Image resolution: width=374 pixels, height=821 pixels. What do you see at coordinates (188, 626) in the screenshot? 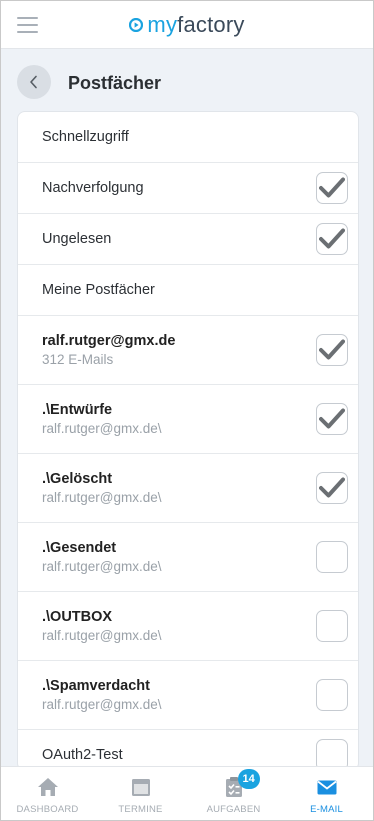
I see `list-item-folder-outbox: .\OUTBOX ralf.rutger@gmx.de\` at bounding box center [188, 626].